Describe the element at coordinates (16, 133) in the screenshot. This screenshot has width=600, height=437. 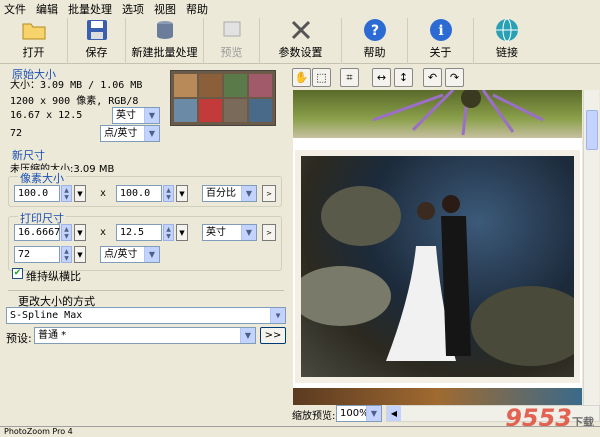
I see `original-resolution: 72` at that location.